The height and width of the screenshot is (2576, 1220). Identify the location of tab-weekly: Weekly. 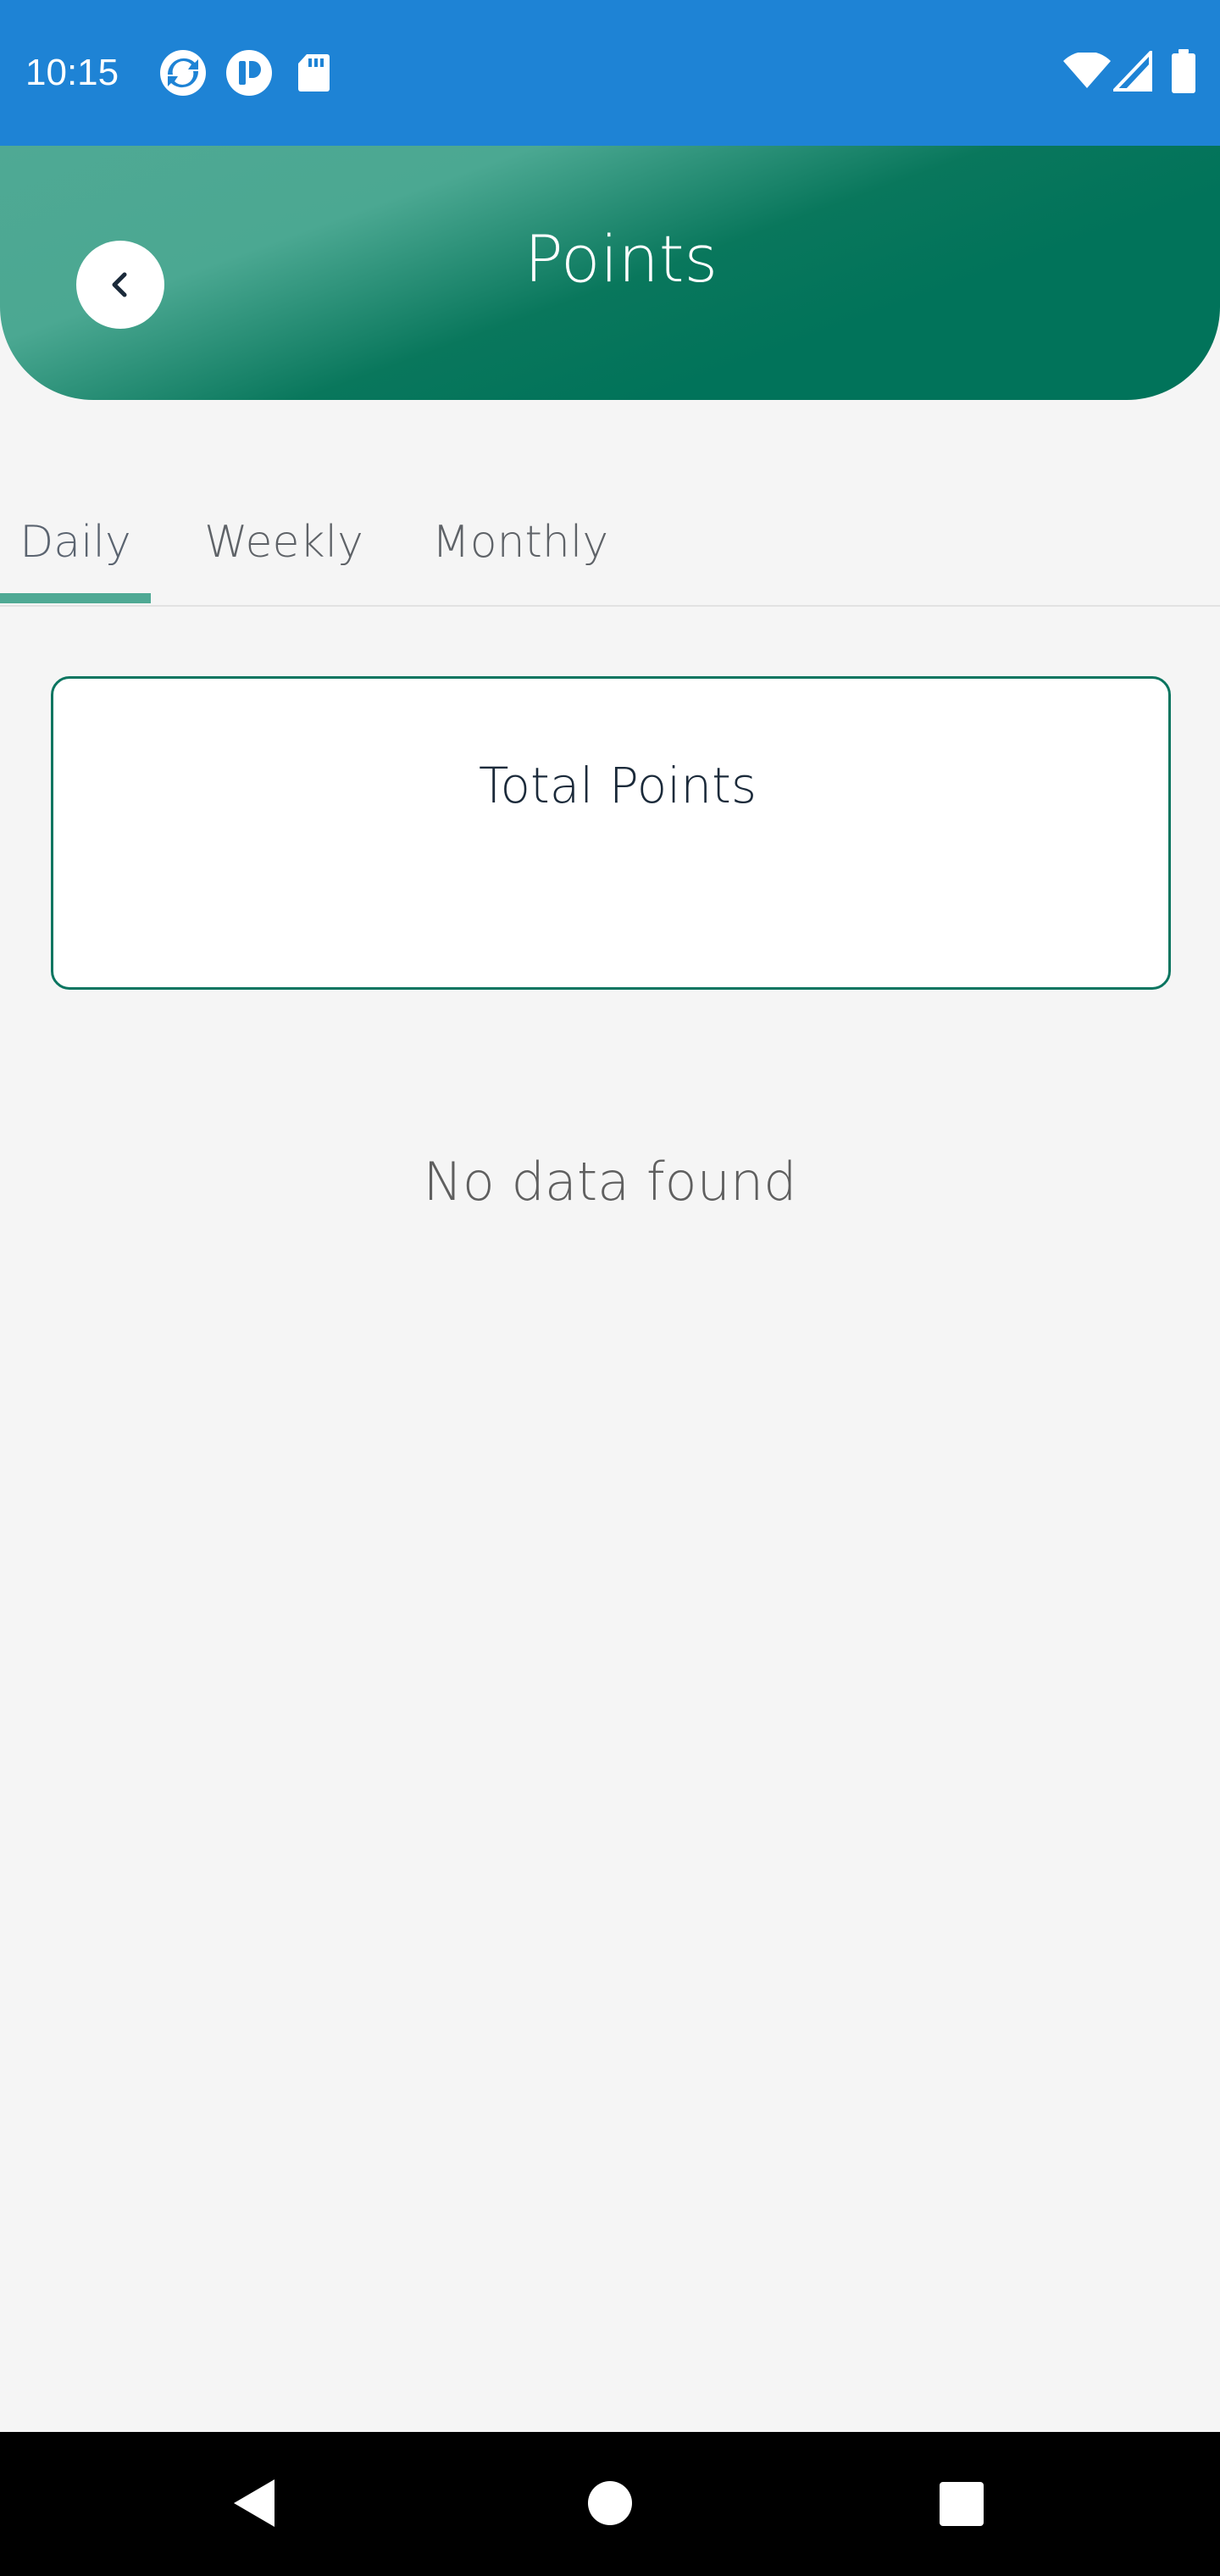
(283, 552).